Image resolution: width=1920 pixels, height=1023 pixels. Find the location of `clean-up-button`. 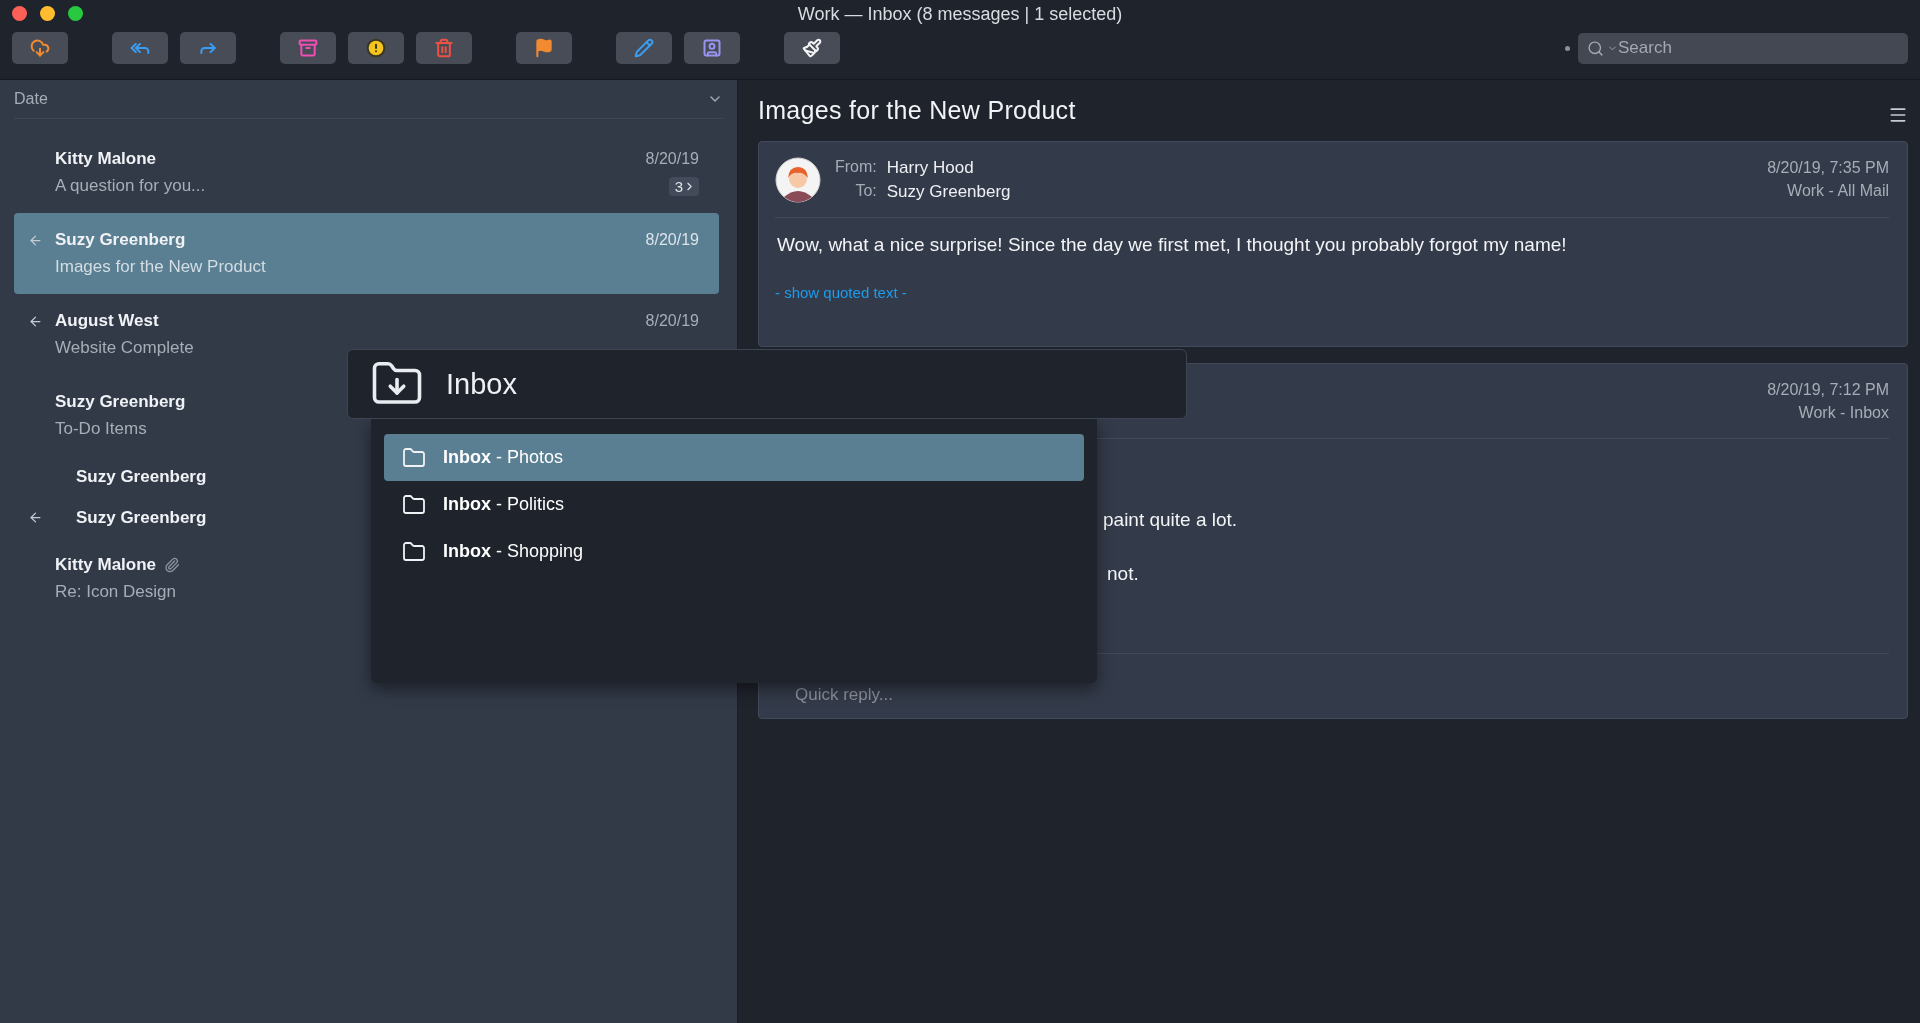

clean-up-button is located at coordinates (812, 48).